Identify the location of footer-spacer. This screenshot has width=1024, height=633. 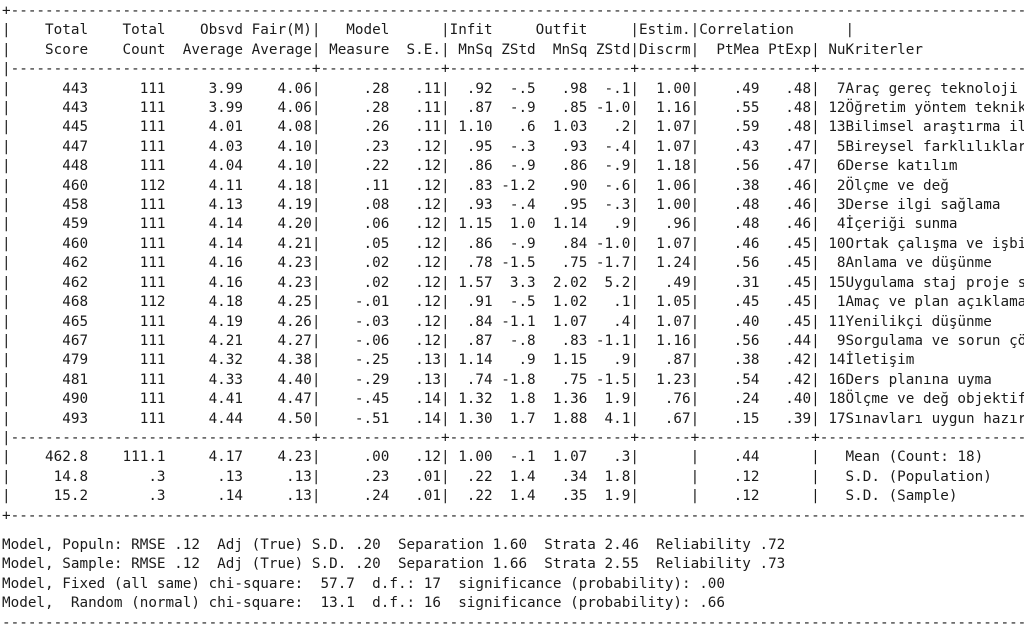
(513, 531).